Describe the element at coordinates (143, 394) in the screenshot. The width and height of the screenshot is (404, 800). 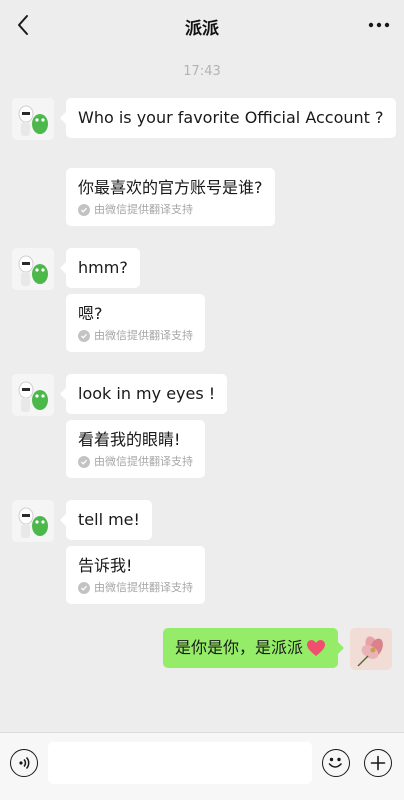
I see `message-bubble: look in my eyes !` at that location.